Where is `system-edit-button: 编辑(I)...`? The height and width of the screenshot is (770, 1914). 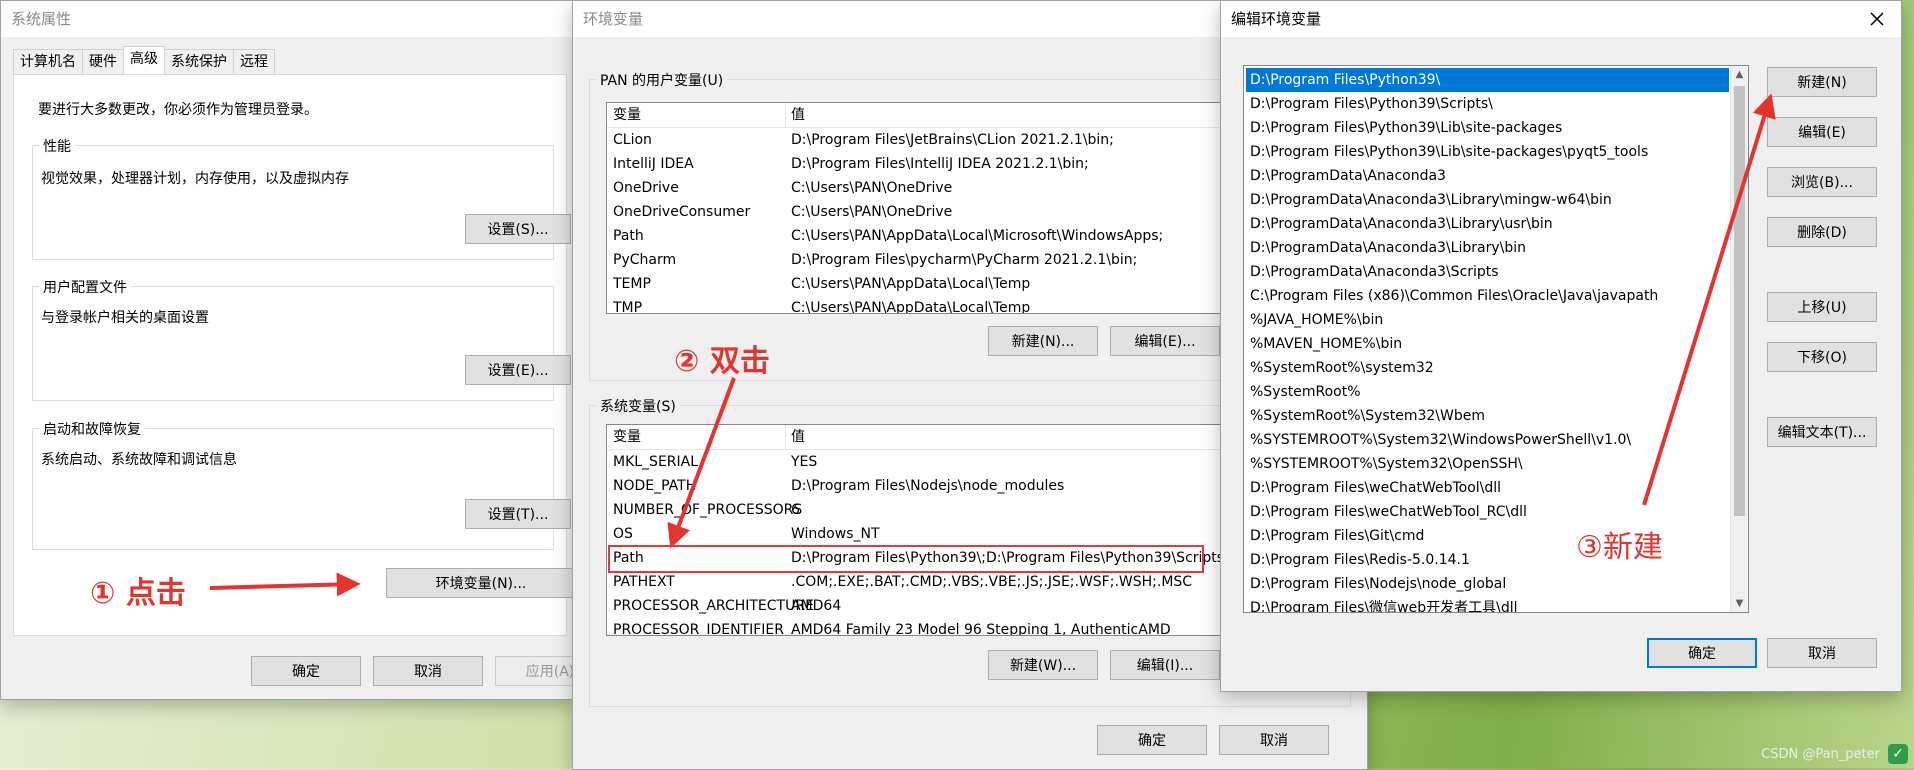 system-edit-button: 编辑(I)... is located at coordinates (1165, 665).